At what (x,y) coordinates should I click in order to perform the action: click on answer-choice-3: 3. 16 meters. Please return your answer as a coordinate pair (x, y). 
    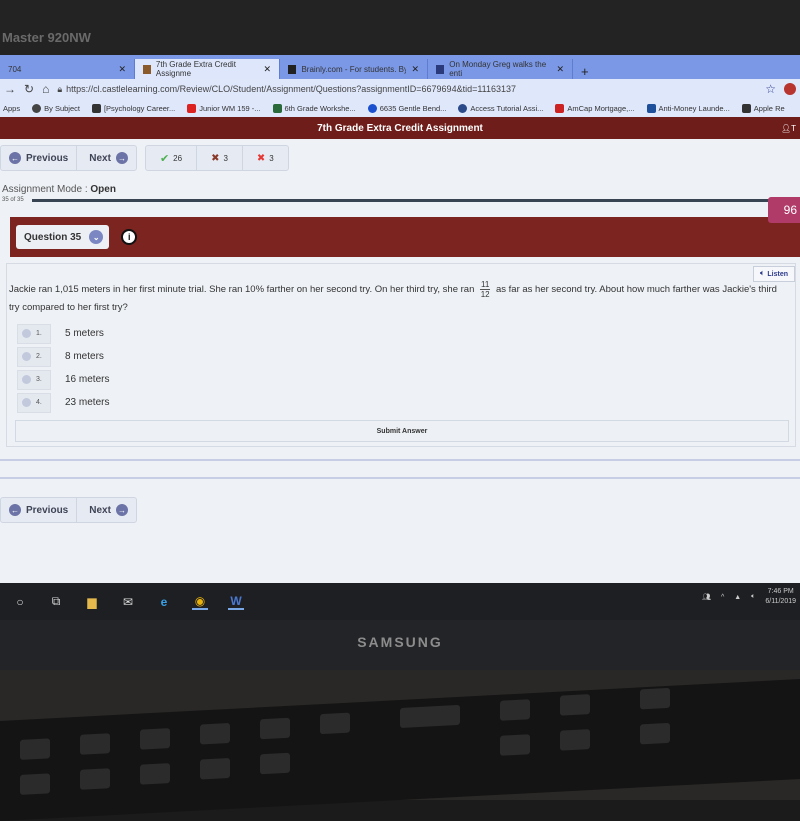
    Looking at the image, I should click on (406, 379).